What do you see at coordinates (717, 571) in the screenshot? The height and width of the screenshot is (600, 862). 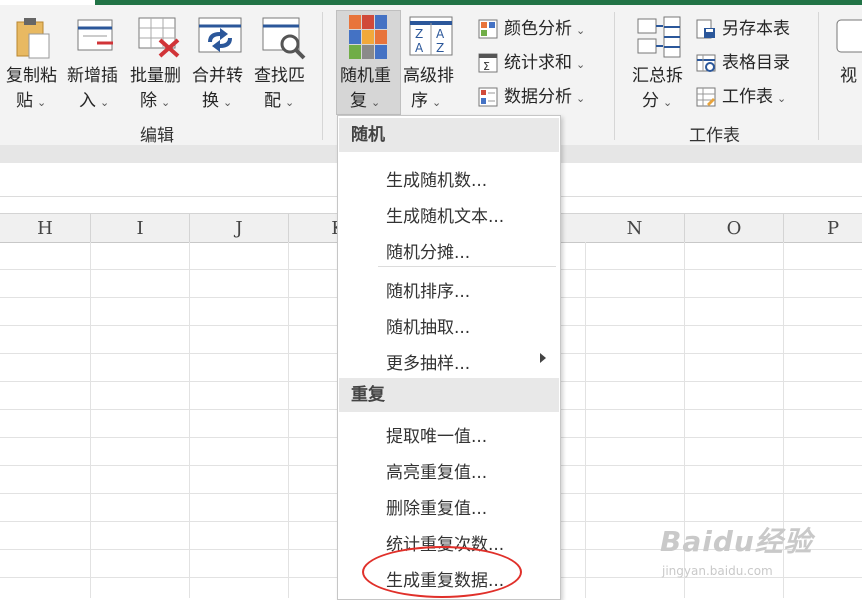 I see `watermark-url: jingyan.baidu.com` at bounding box center [717, 571].